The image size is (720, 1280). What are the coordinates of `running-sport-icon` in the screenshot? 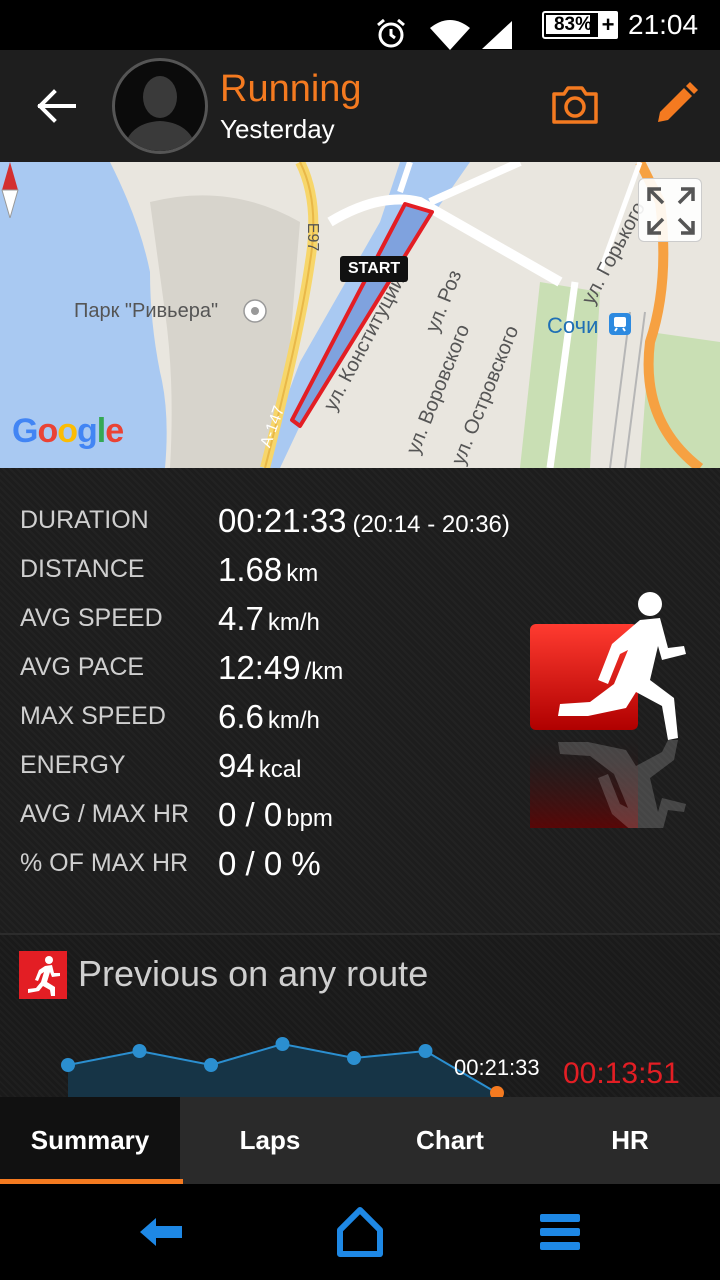 It's located at (608, 710).